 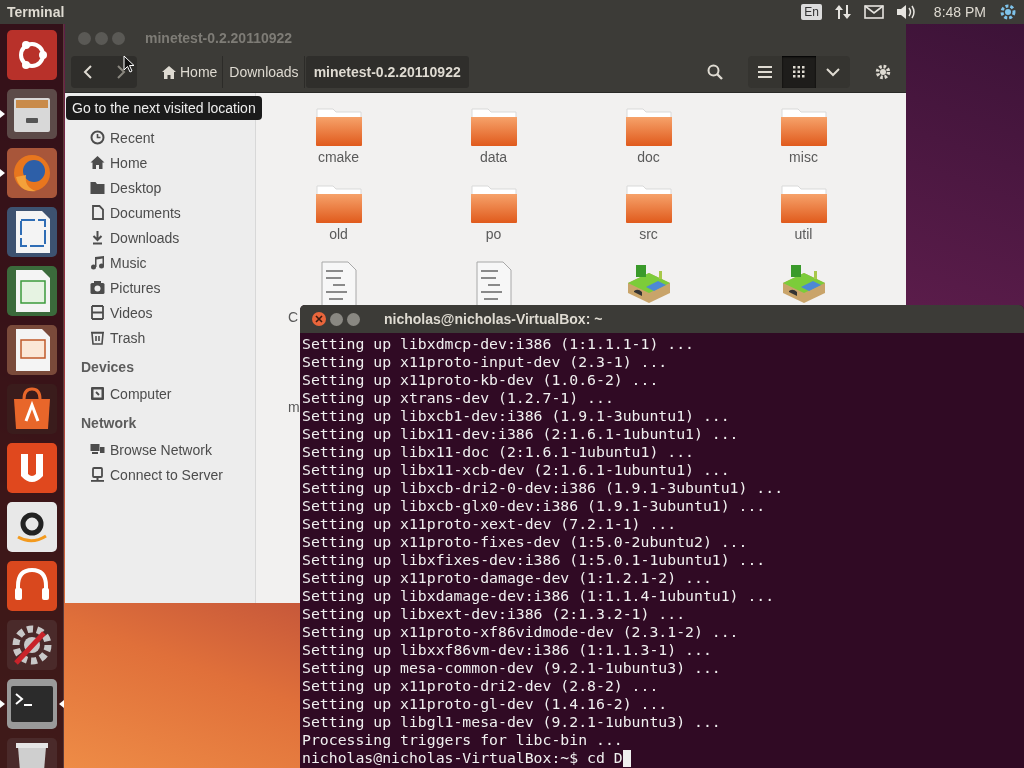 What do you see at coordinates (97, 474) in the screenshot?
I see `server-icon` at bounding box center [97, 474].